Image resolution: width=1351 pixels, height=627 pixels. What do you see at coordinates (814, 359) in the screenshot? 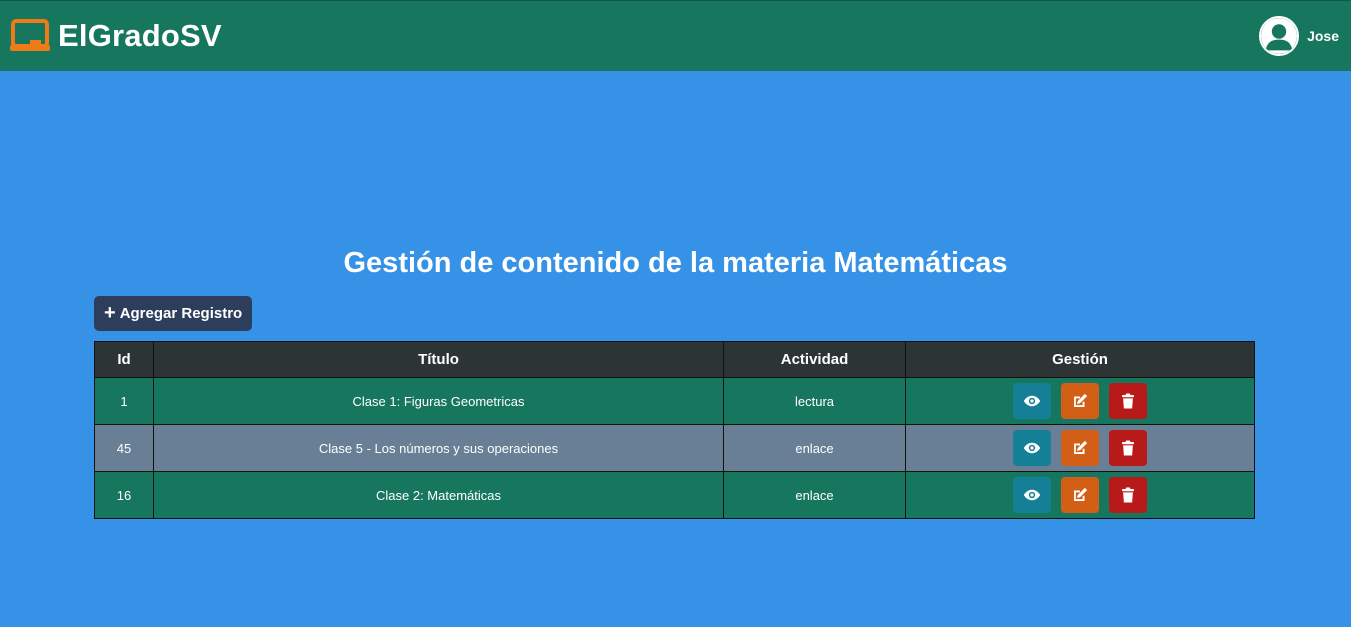
I see `column-header-activity: Actividad` at bounding box center [814, 359].